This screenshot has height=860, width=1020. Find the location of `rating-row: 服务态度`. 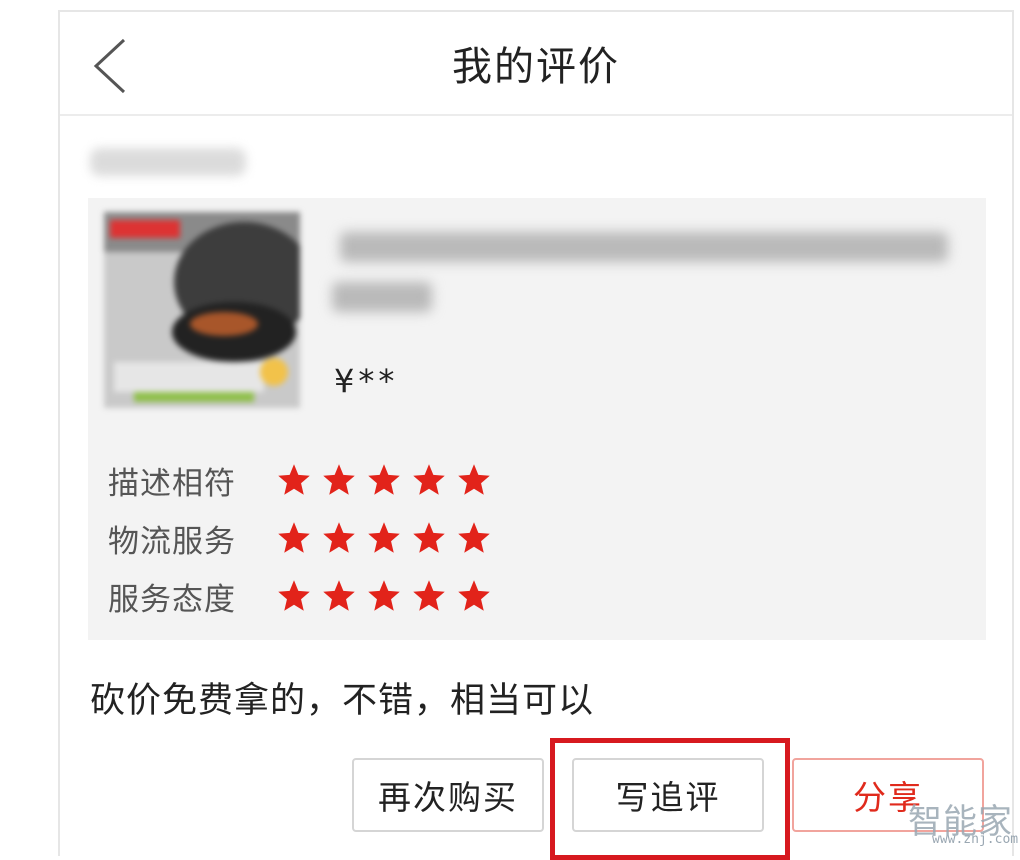

rating-row: 服务态度 is located at coordinates (300, 596).